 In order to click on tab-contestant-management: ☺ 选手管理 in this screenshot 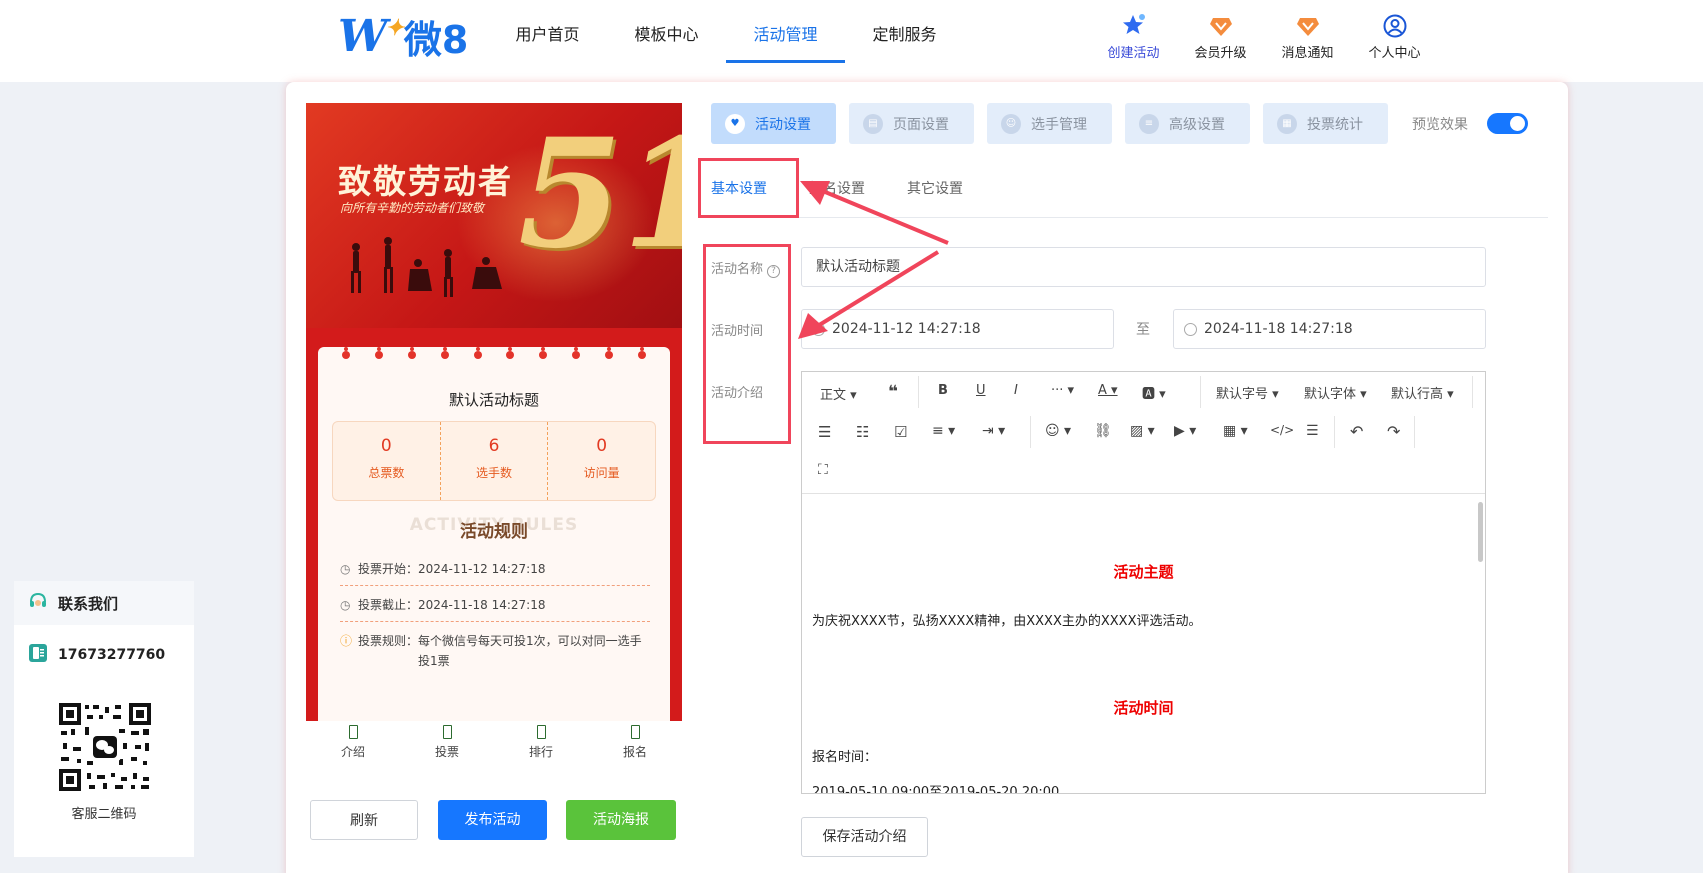, I will do `click(1049, 123)`.